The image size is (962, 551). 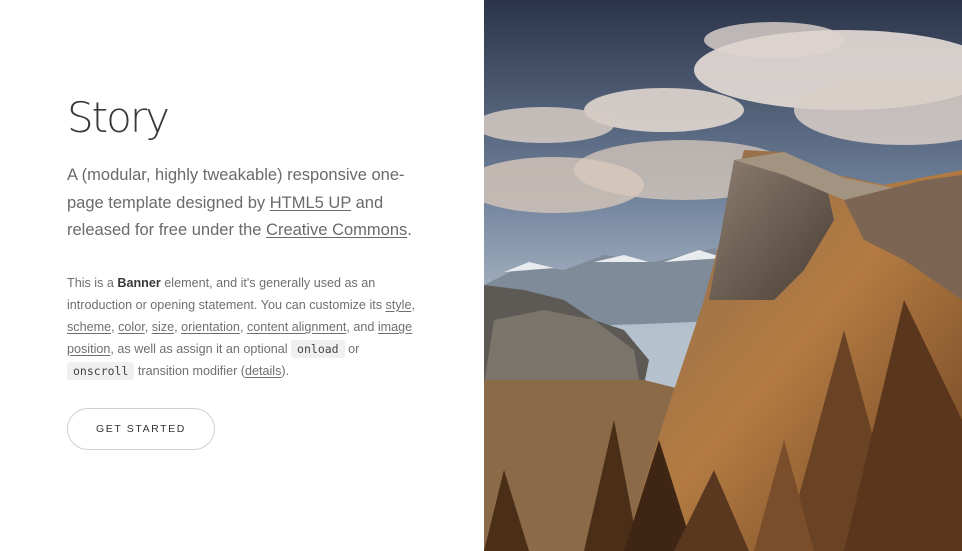 I want to click on details-link: details, so click(x=263, y=371).